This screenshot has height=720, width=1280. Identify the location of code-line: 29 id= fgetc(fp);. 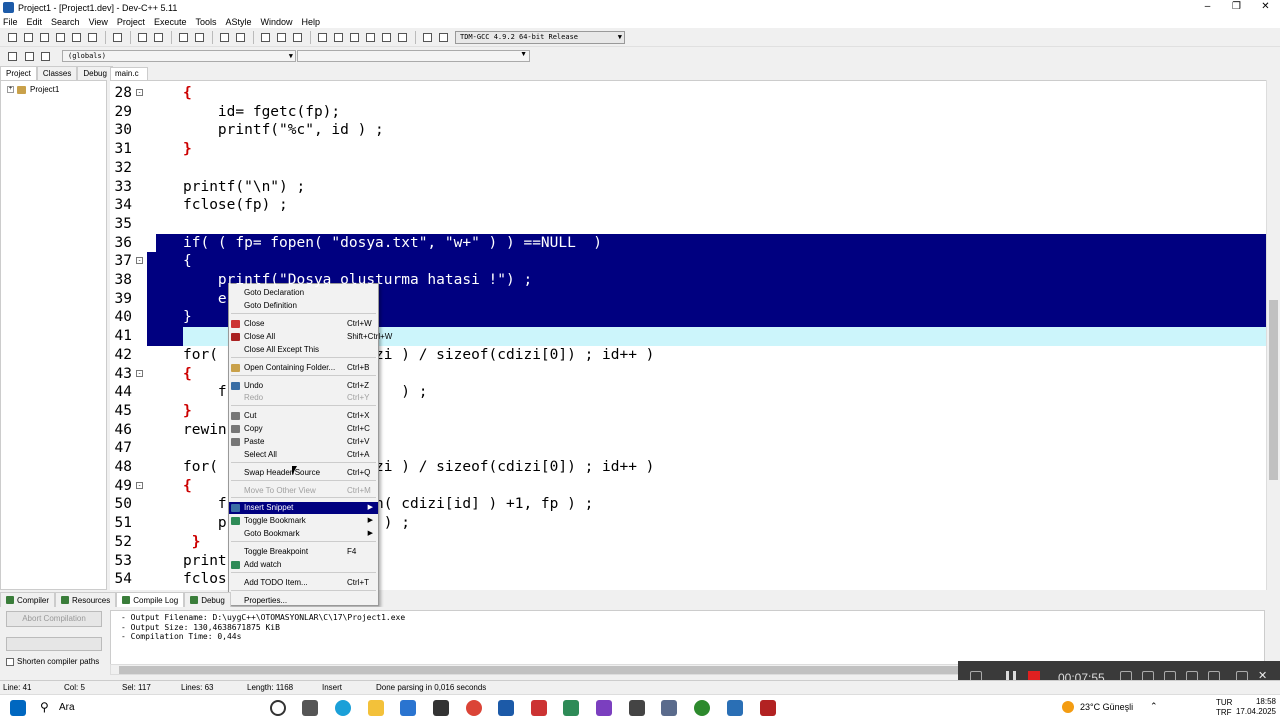
(688, 112).